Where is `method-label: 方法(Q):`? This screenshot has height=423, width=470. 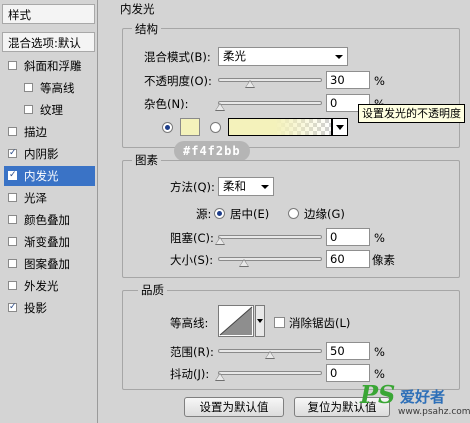
method-label: 方法(Q): is located at coordinates (192, 187).